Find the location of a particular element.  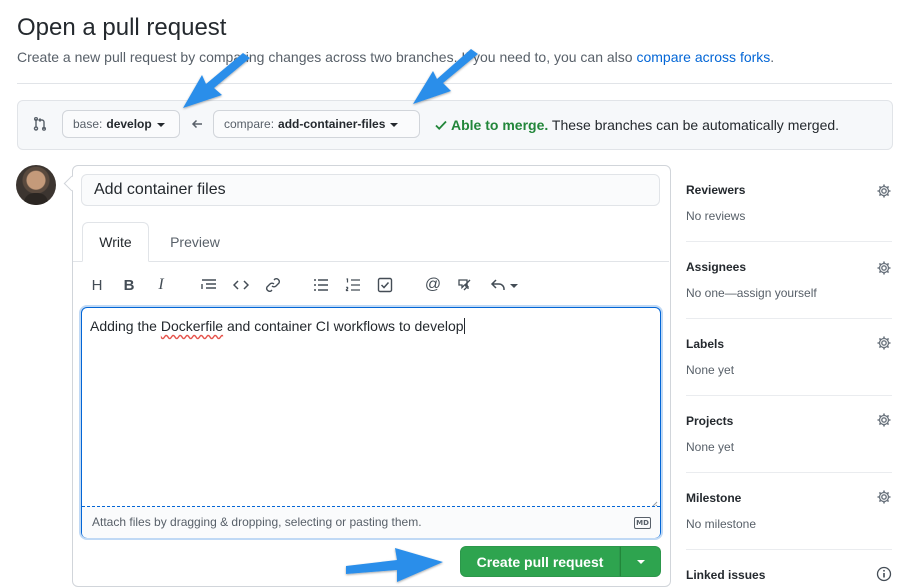

check-icon is located at coordinates (441, 126).